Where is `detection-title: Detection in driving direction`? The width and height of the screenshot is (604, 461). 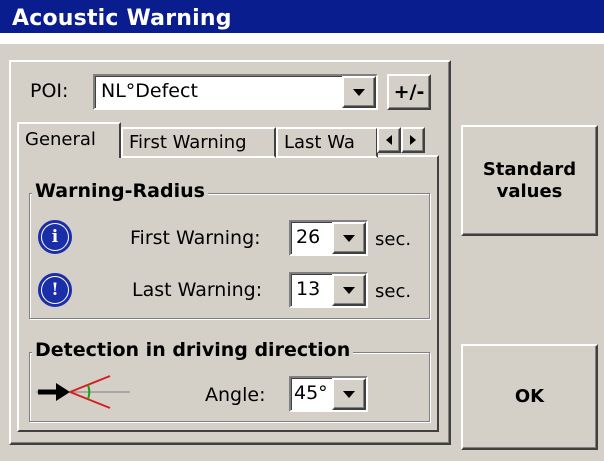
detection-title: Detection in driving direction is located at coordinates (193, 350).